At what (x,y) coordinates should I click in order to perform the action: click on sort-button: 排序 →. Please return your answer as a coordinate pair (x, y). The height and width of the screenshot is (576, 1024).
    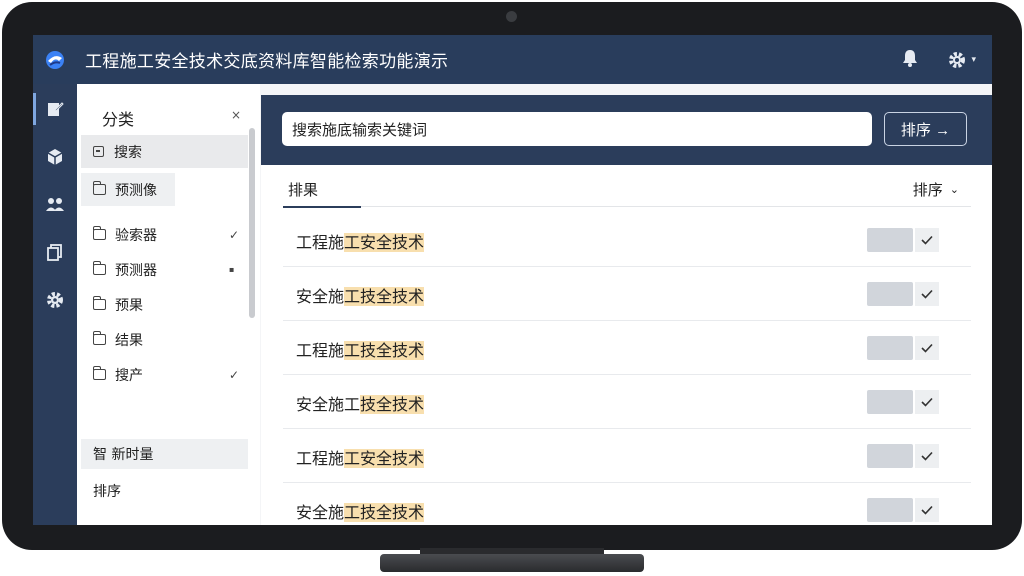
    Looking at the image, I should click on (925, 129).